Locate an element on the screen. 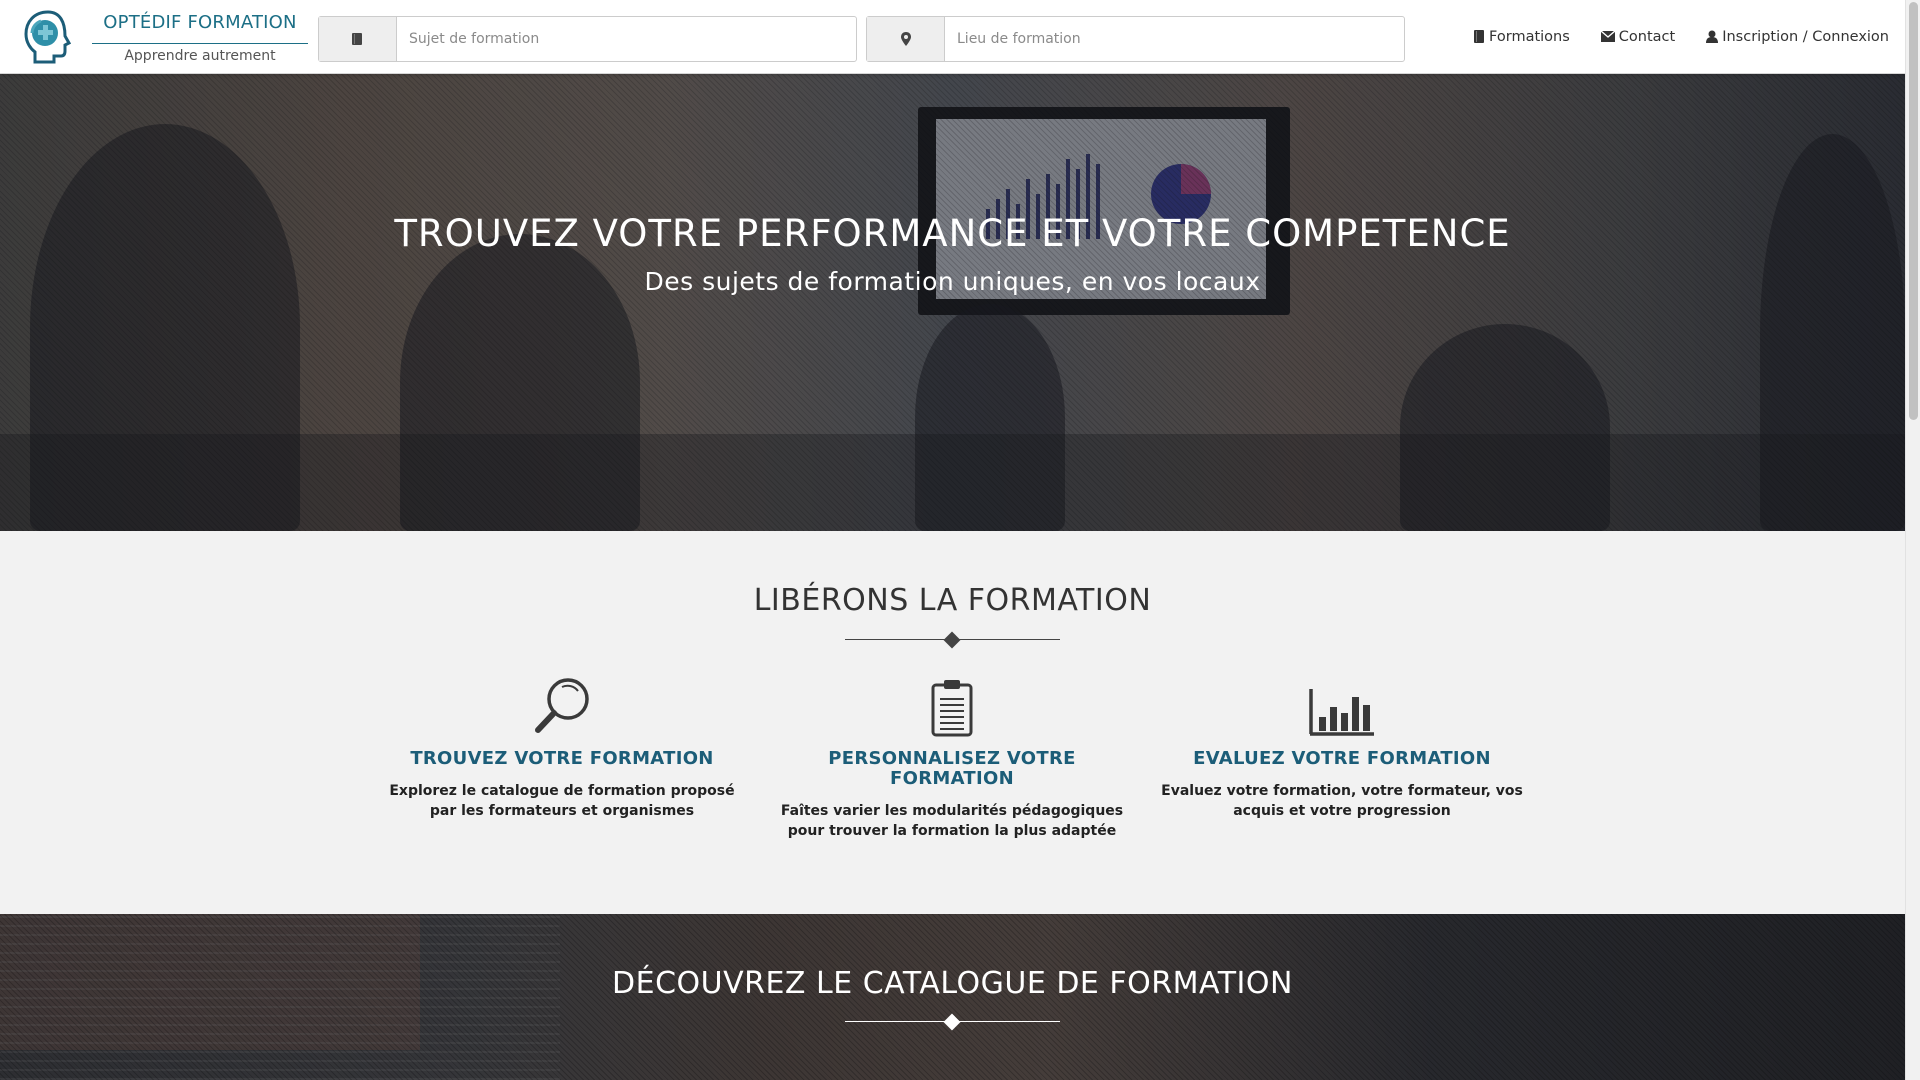 This screenshot has height=1080, width=1920. brand-tagline: Apprendre autrement is located at coordinates (200, 56).